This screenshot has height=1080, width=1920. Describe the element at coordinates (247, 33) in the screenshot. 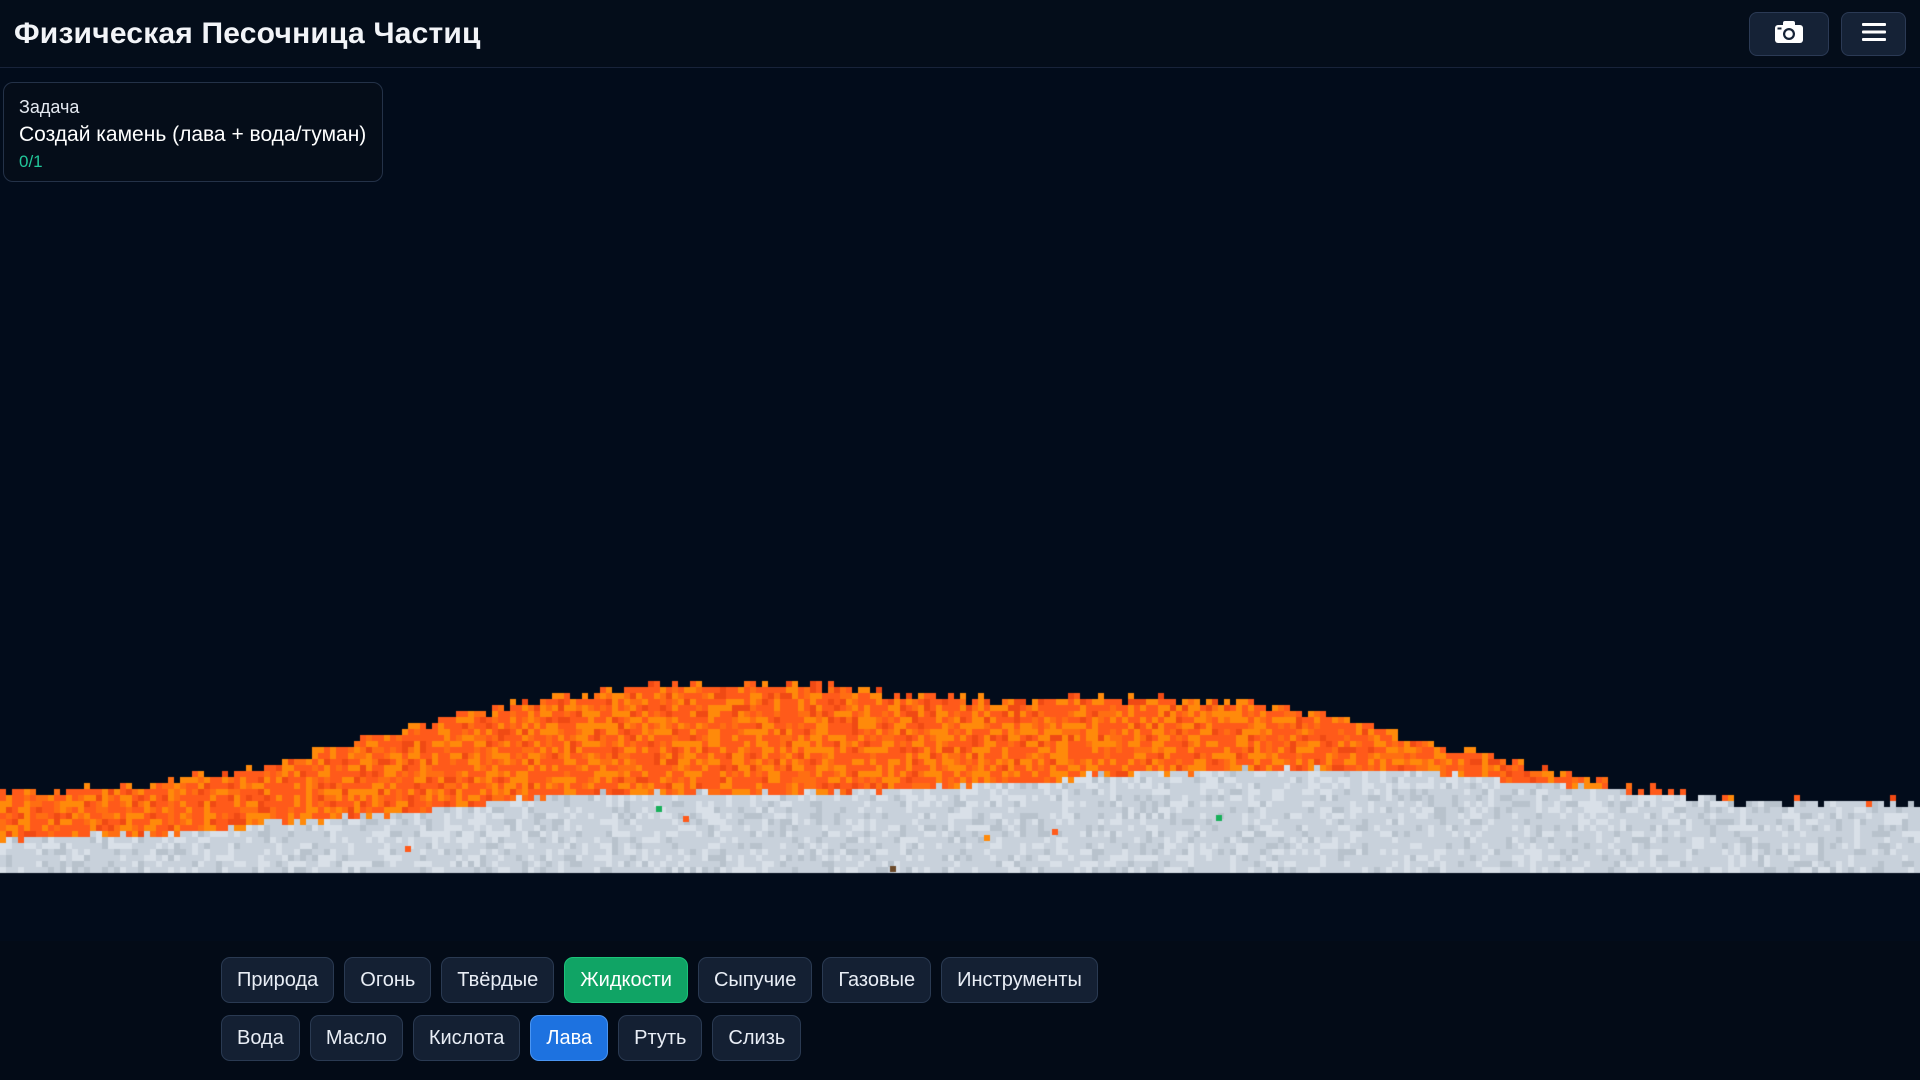

I see `app-title: Физическая Песочница Частиц` at that location.